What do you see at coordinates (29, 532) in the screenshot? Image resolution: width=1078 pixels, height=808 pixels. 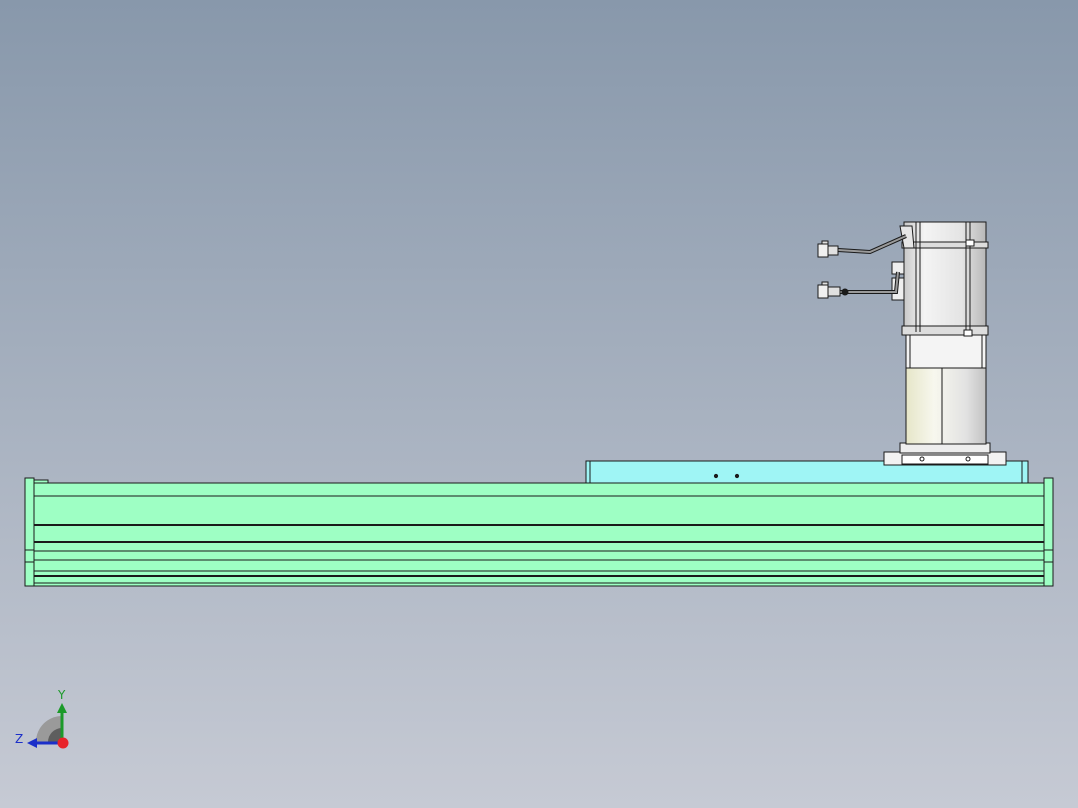 I see `left-end-cap` at bounding box center [29, 532].